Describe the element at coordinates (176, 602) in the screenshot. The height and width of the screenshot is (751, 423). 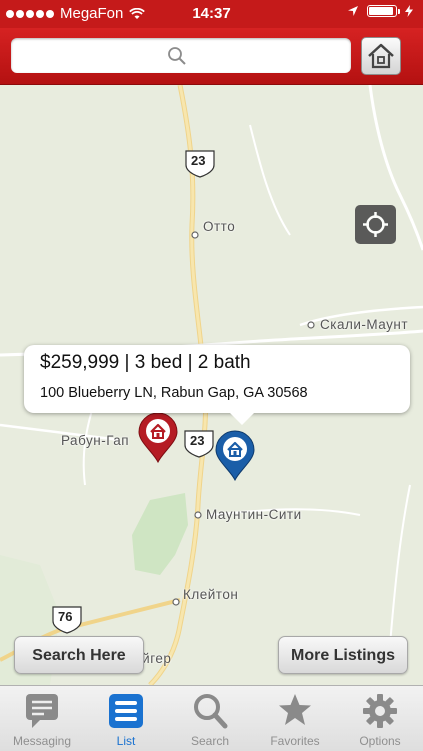
I see `town-dot-clayton` at that location.